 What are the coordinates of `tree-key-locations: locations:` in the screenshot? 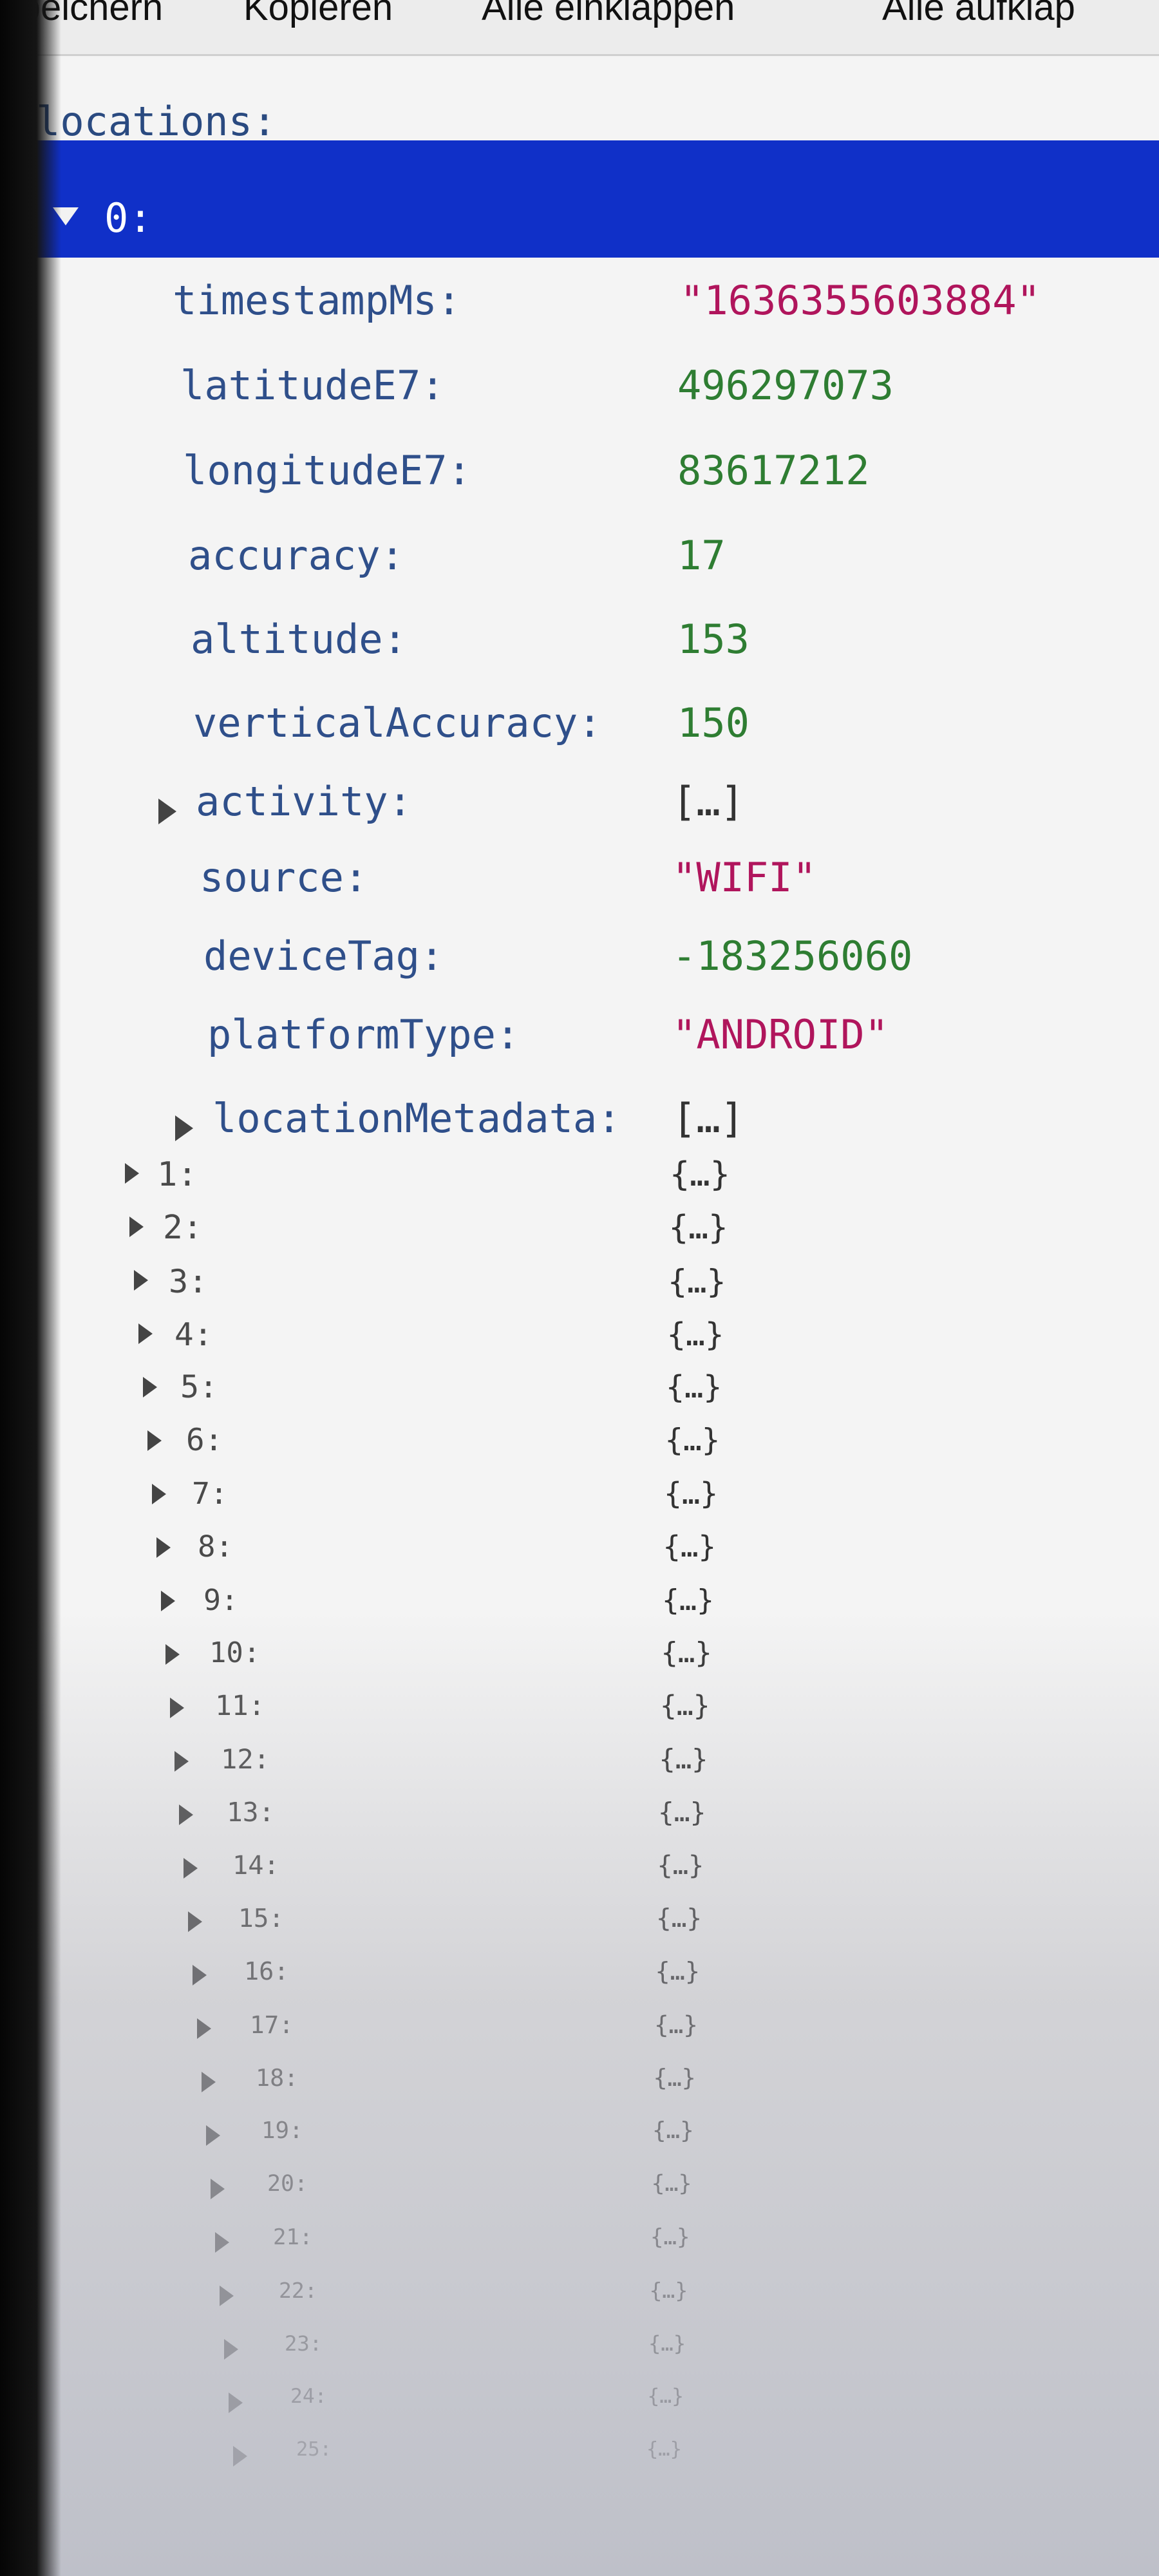 It's located at (156, 121).